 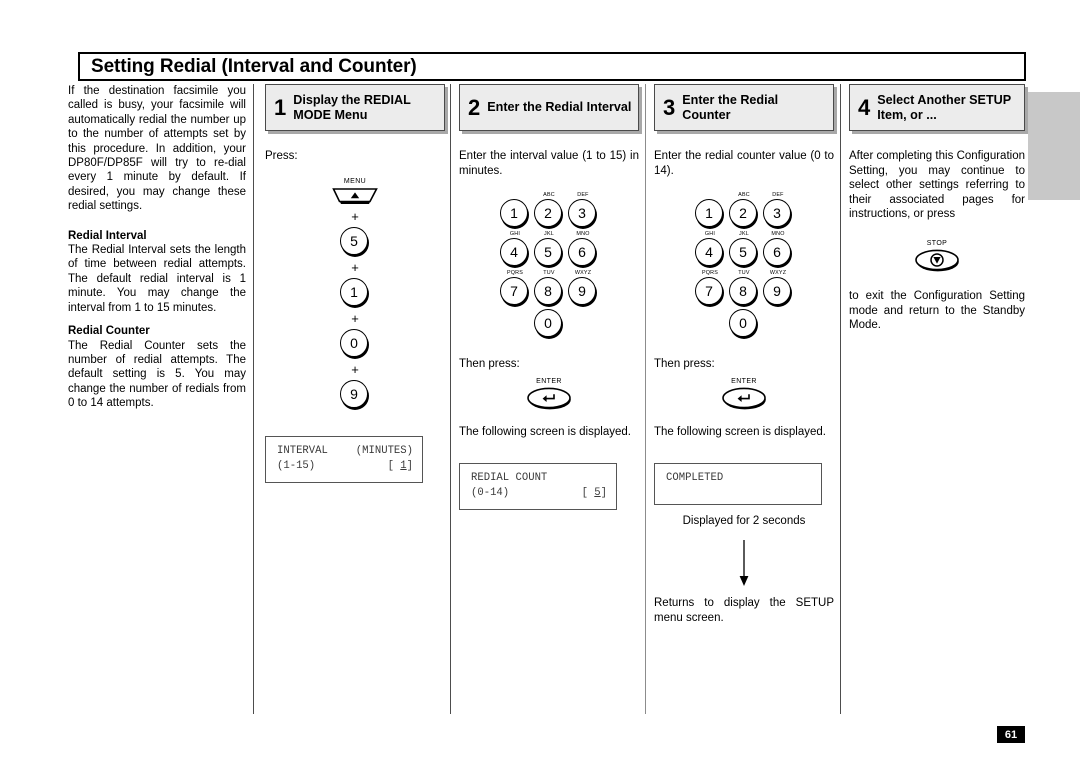 What do you see at coordinates (549, 381) in the screenshot?
I see `enter-key-caption: ENTER` at bounding box center [549, 381].